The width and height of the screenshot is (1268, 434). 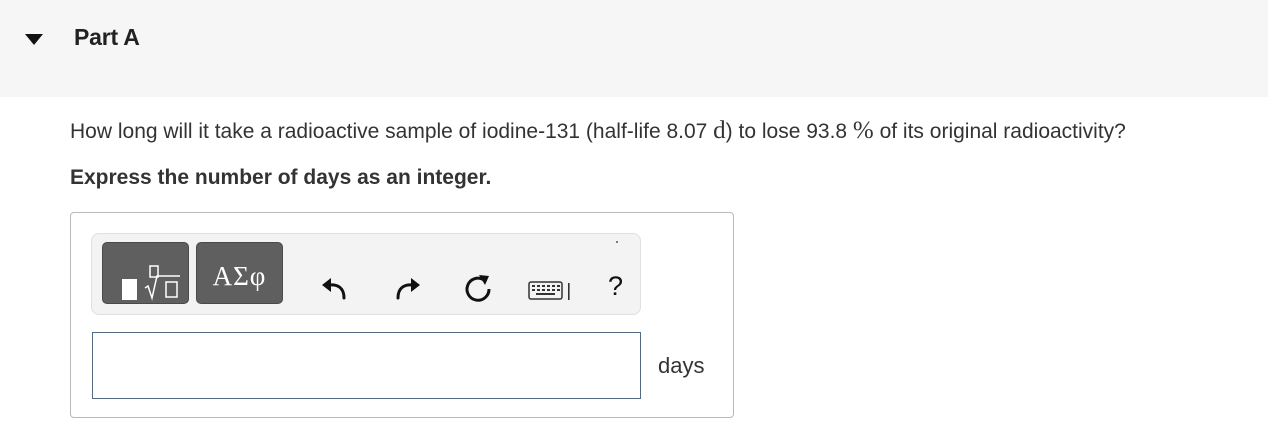 What do you see at coordinates (366, 274) in the screenshot?
I see `math-toolbar: ΑΣφ ?` at bounding box center [366, 274].